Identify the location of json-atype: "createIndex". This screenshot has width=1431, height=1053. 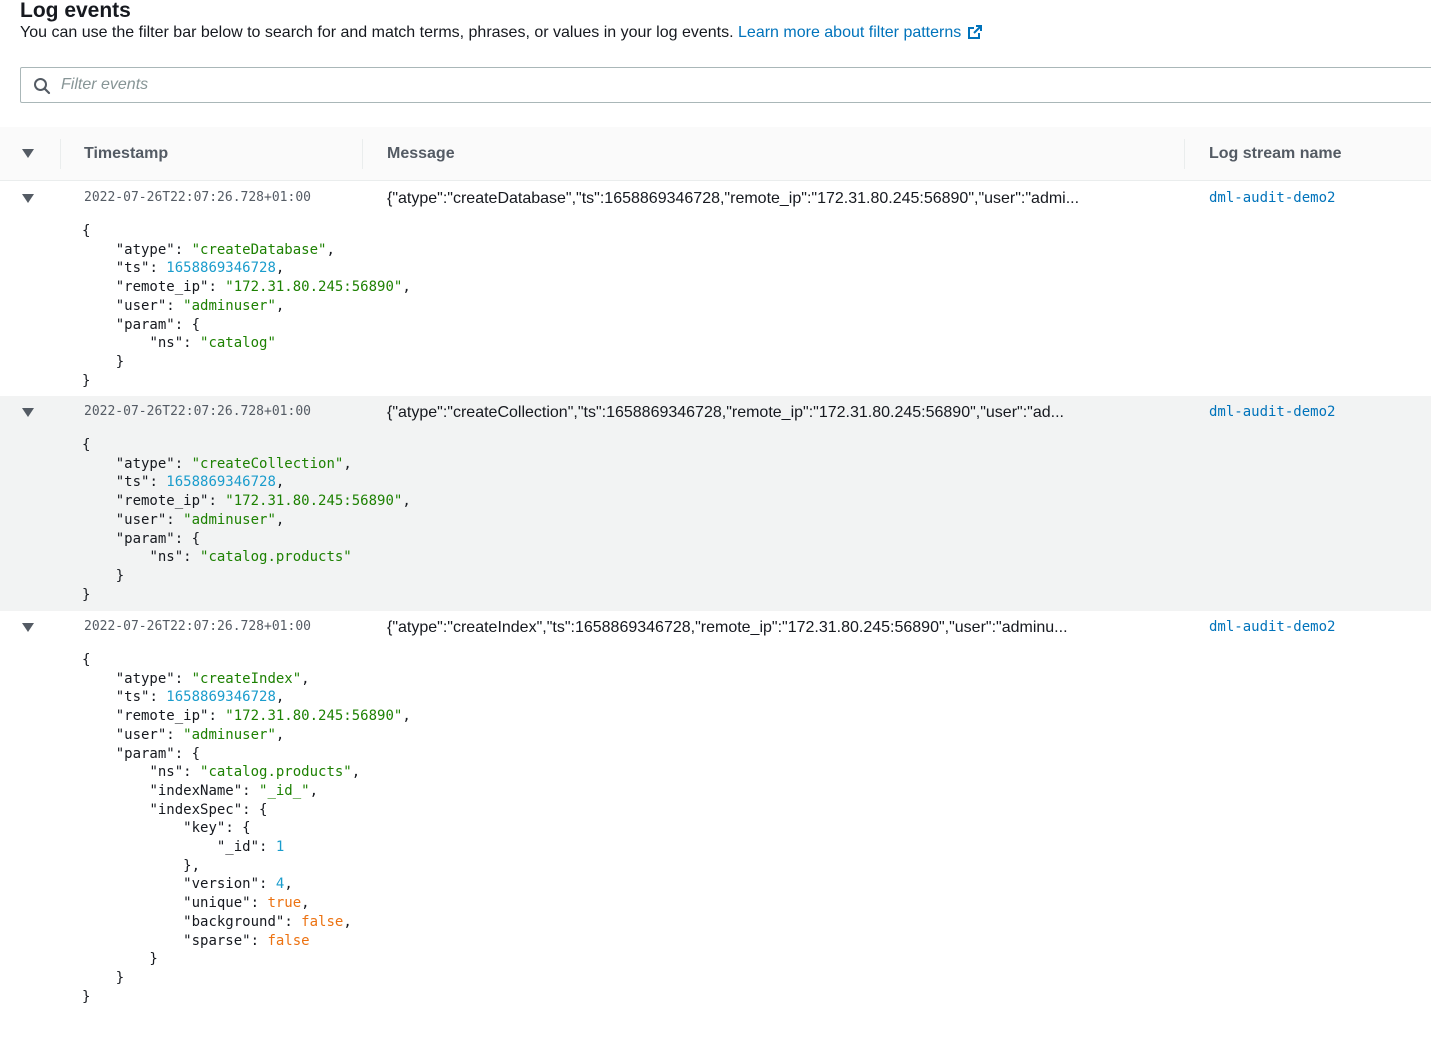
(246, 678).